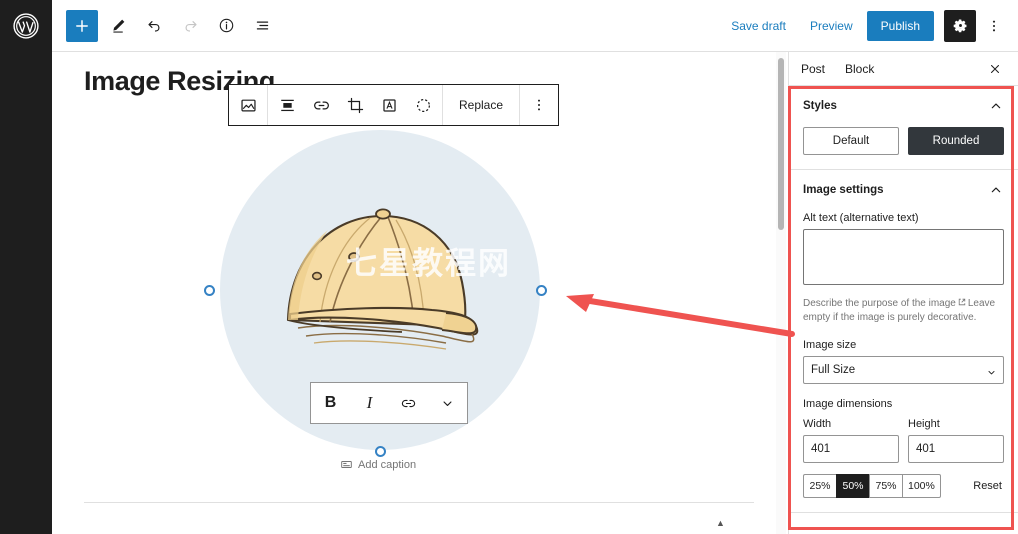 The width and height of the screenshot is (1018, 534). Describe the element at coordinates (962, 302) in the screenshot. I see `external-link-icon` at that location.